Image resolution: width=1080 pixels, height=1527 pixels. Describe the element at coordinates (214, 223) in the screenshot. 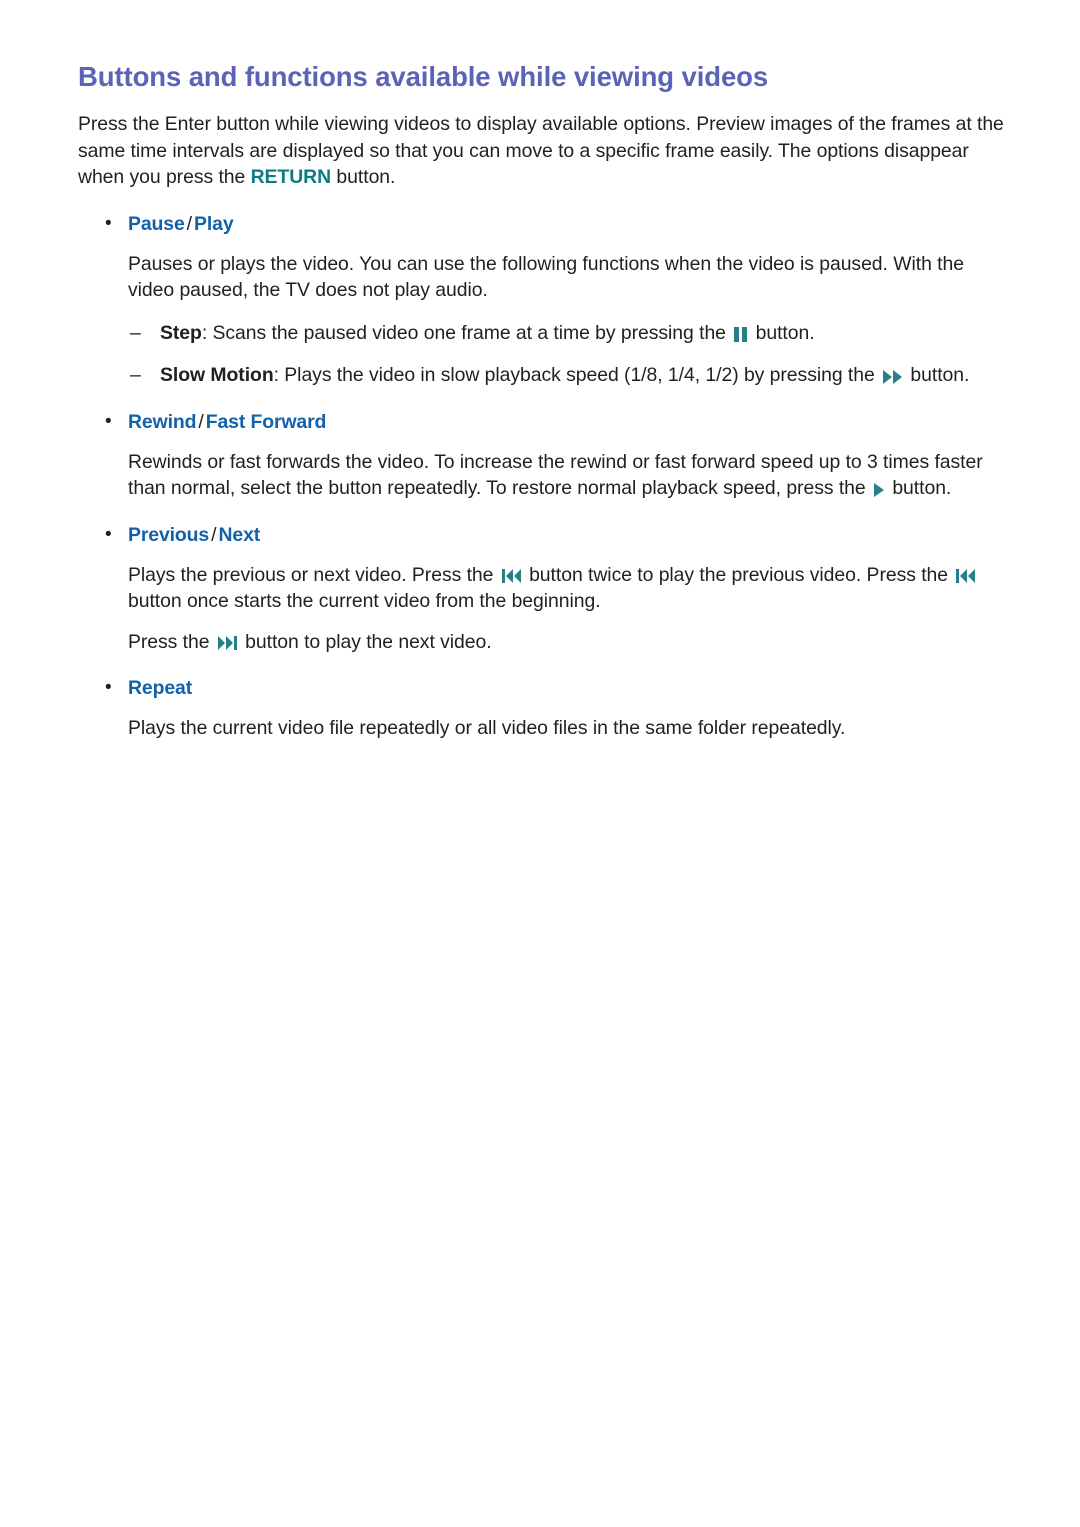

I see `section-title-play: Play` at that location.